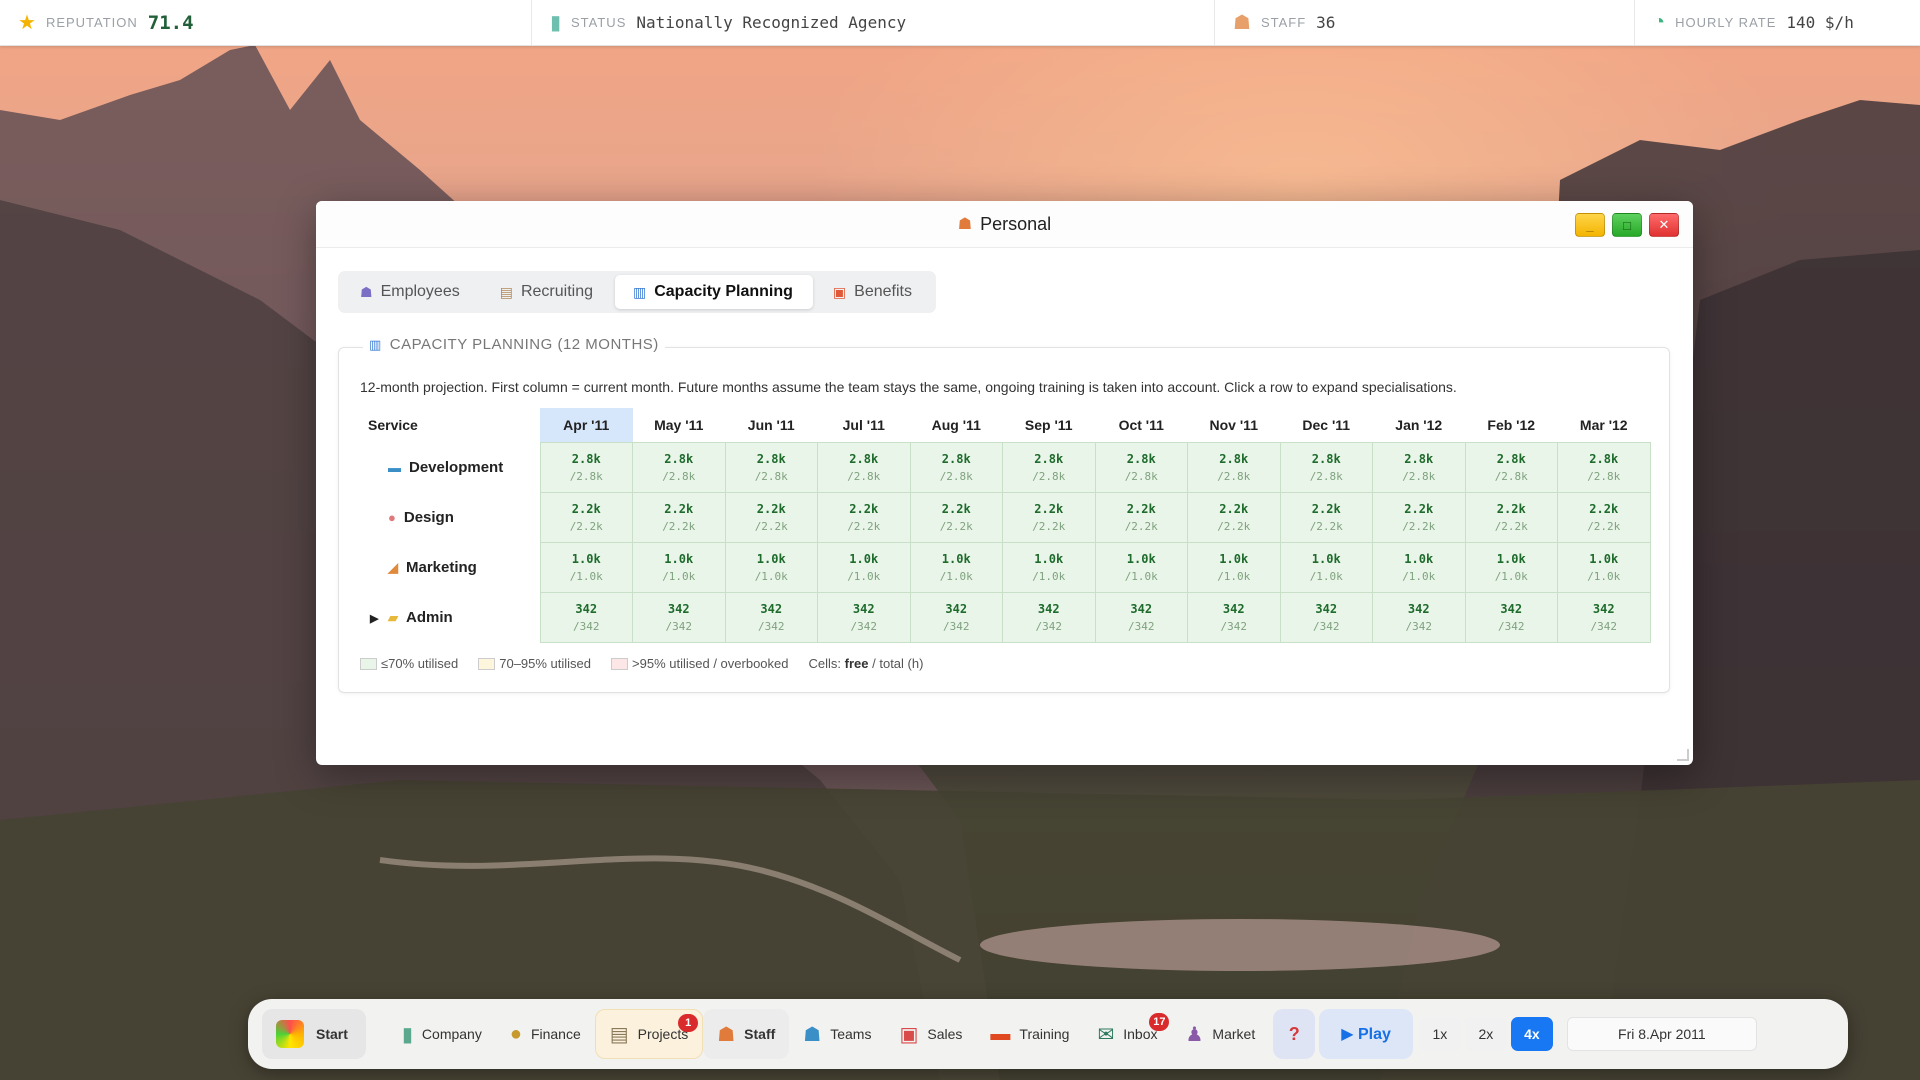 The image size is (1920, 1080). I want to click on minimize-button: _, so click(1590, 225).